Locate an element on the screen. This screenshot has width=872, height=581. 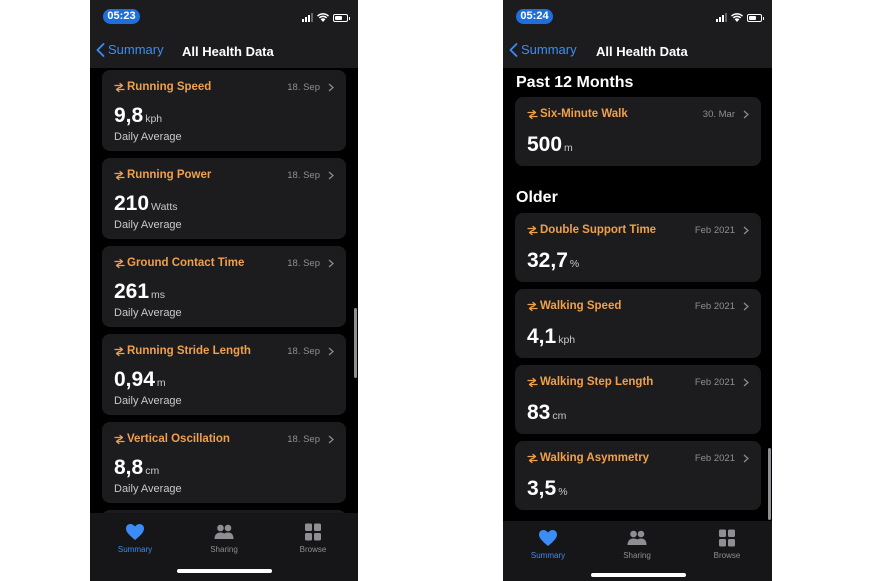
section-header-older: Older is located at coordinates (537, 197).